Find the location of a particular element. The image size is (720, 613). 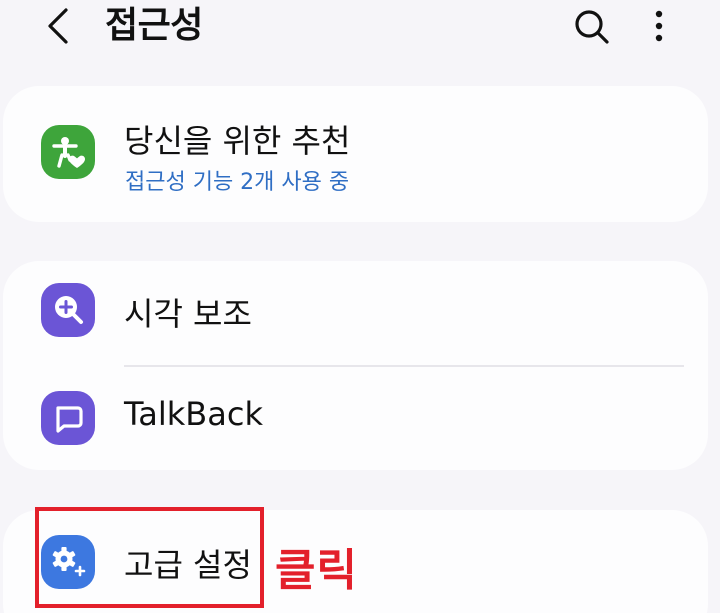

page-title: 접근성 is located at coordinates (154, 25).